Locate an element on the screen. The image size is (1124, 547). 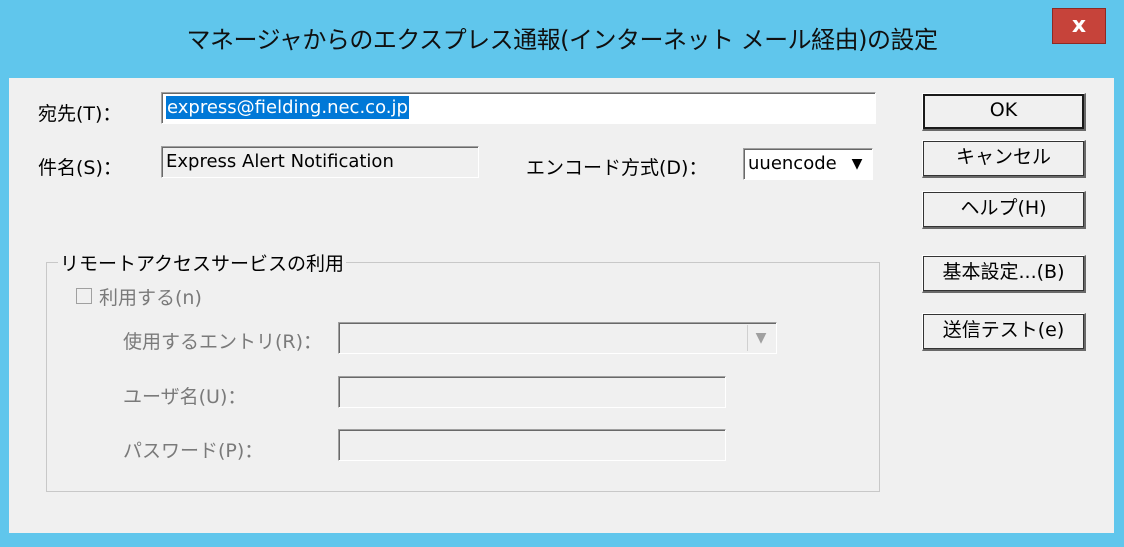
encode-select-value: uuencode is located at coordinates (792, 163).